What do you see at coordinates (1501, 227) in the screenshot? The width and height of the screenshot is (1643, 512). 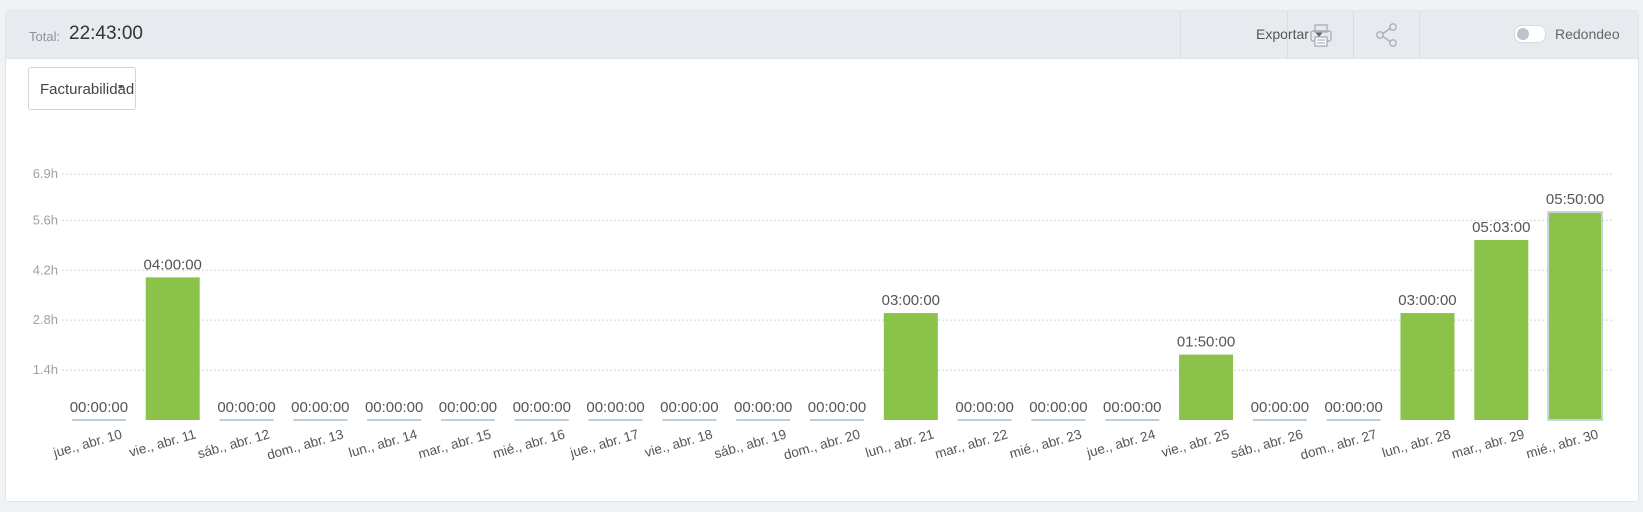 I see `data-label: 05:03:00` at bounding box center [1501, 227].